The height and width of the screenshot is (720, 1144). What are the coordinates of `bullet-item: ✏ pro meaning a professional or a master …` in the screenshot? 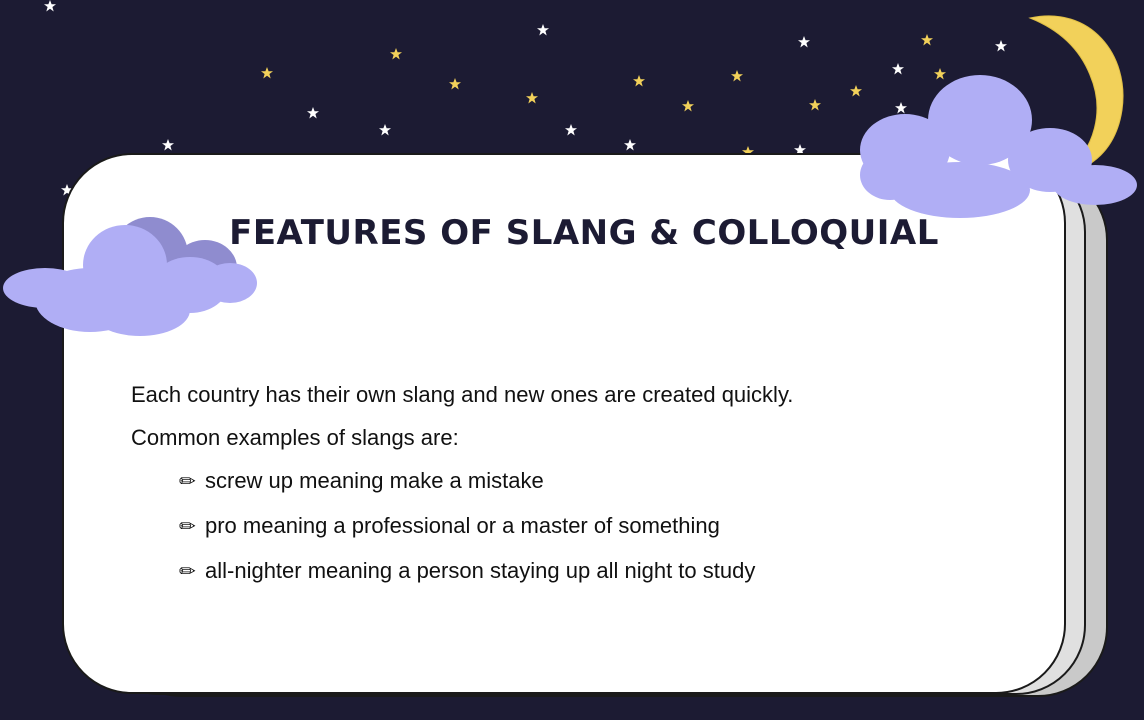 It's located at (462, 526).